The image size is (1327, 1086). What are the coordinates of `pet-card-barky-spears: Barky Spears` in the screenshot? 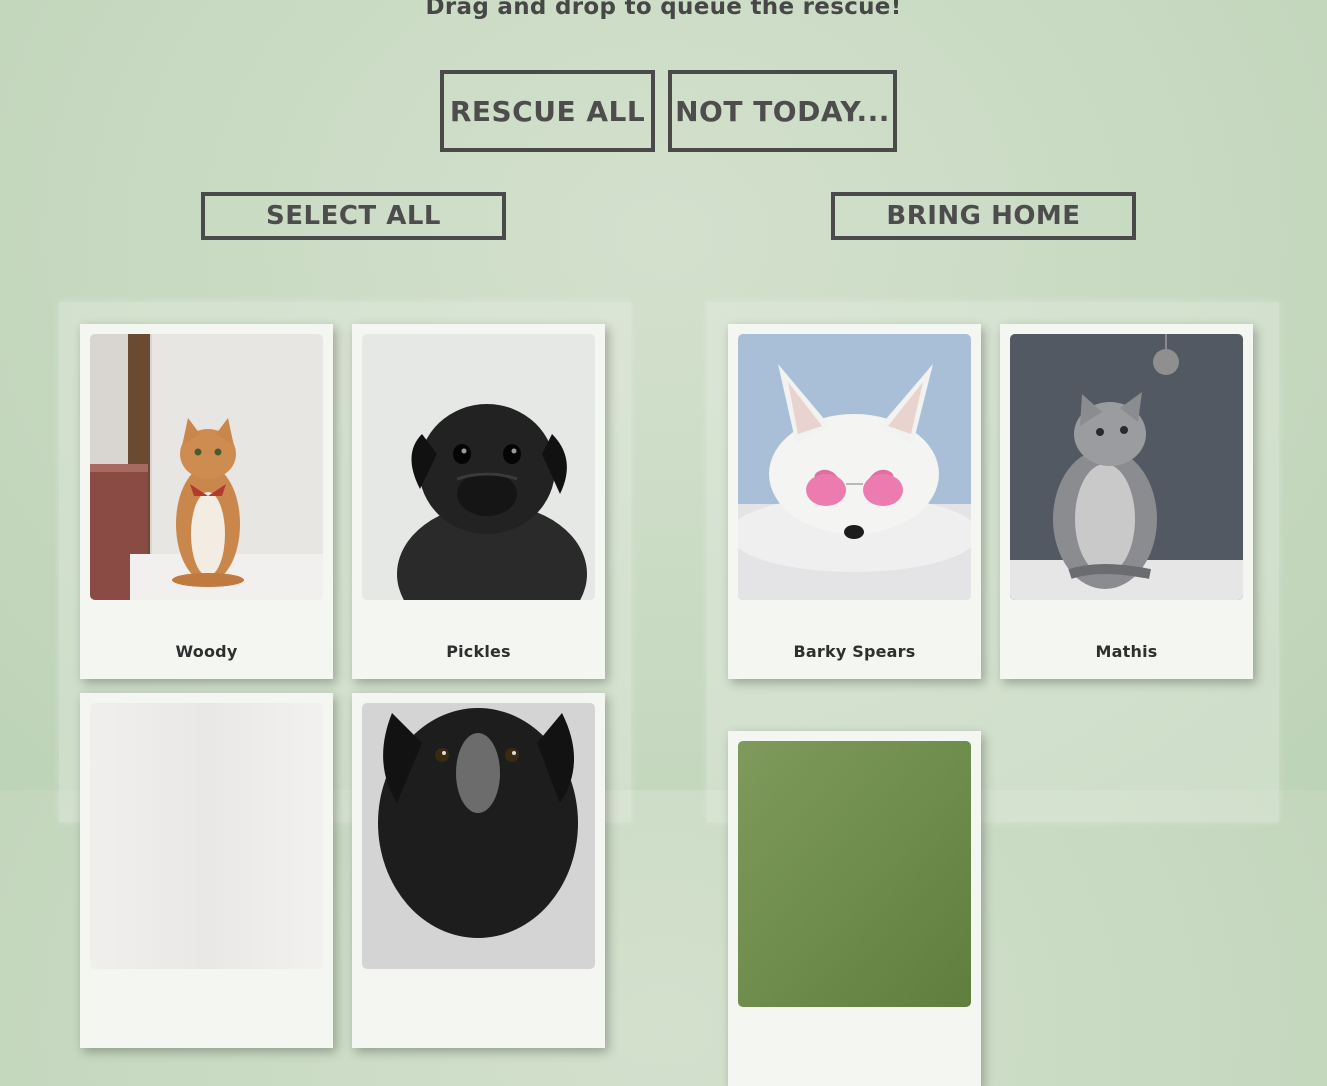 It's located at (854, 501).